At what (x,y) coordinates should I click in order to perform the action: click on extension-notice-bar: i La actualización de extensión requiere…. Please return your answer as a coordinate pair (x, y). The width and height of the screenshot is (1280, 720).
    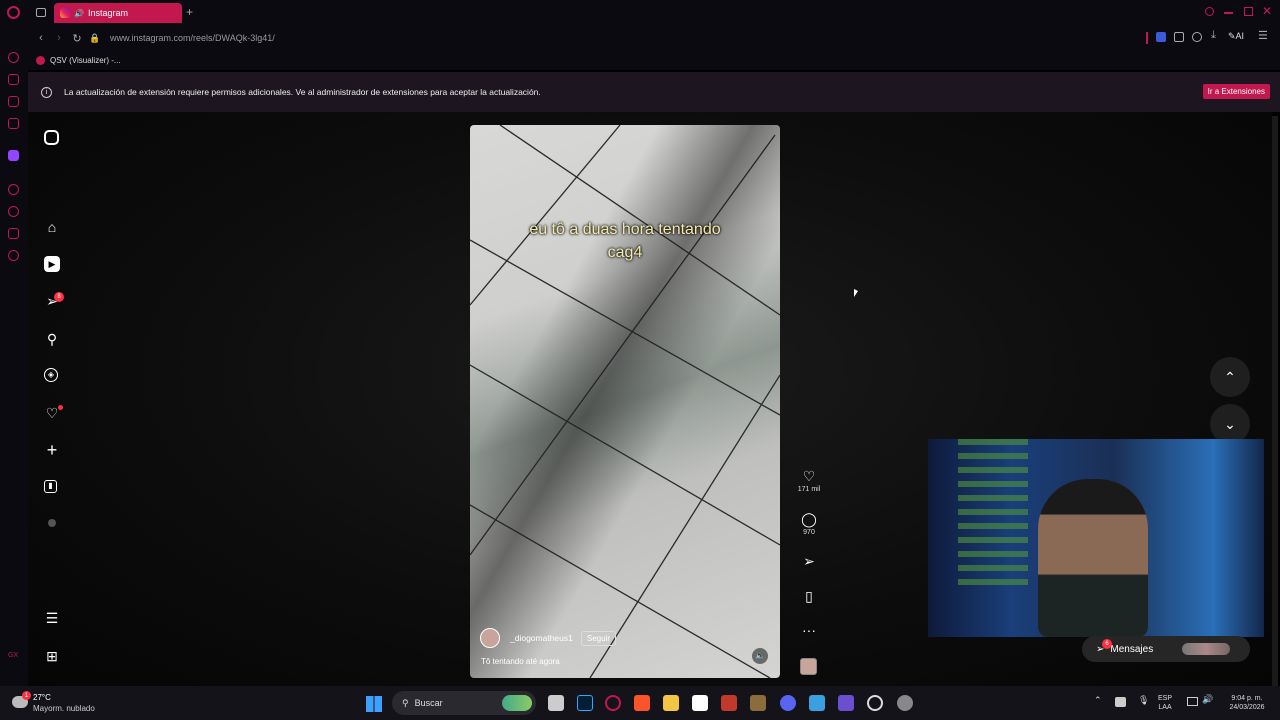
    Looking at the image, I should click on (654, 92).